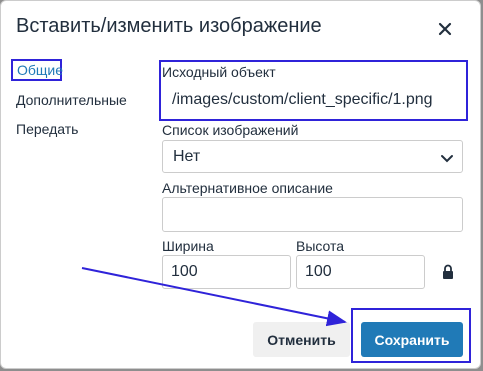 This screenshot has width=483, height=371. What do you see at coordinates (447, 159) in the screenshot?
I see `chevron-down-icon` at bounding box center [447, 159].